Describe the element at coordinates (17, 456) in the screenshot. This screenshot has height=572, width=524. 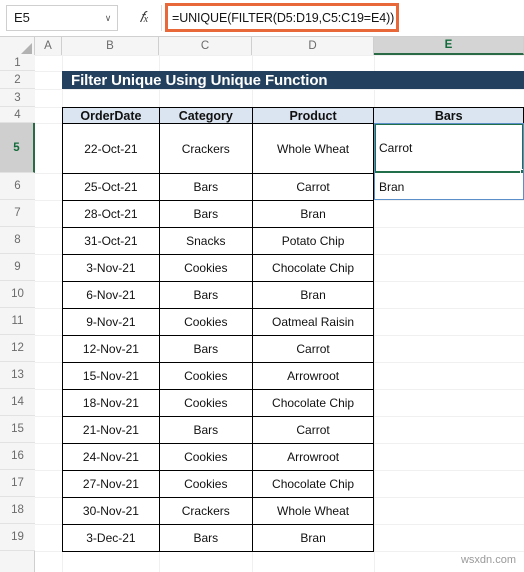
I see `row-header-16: 16` at that location.